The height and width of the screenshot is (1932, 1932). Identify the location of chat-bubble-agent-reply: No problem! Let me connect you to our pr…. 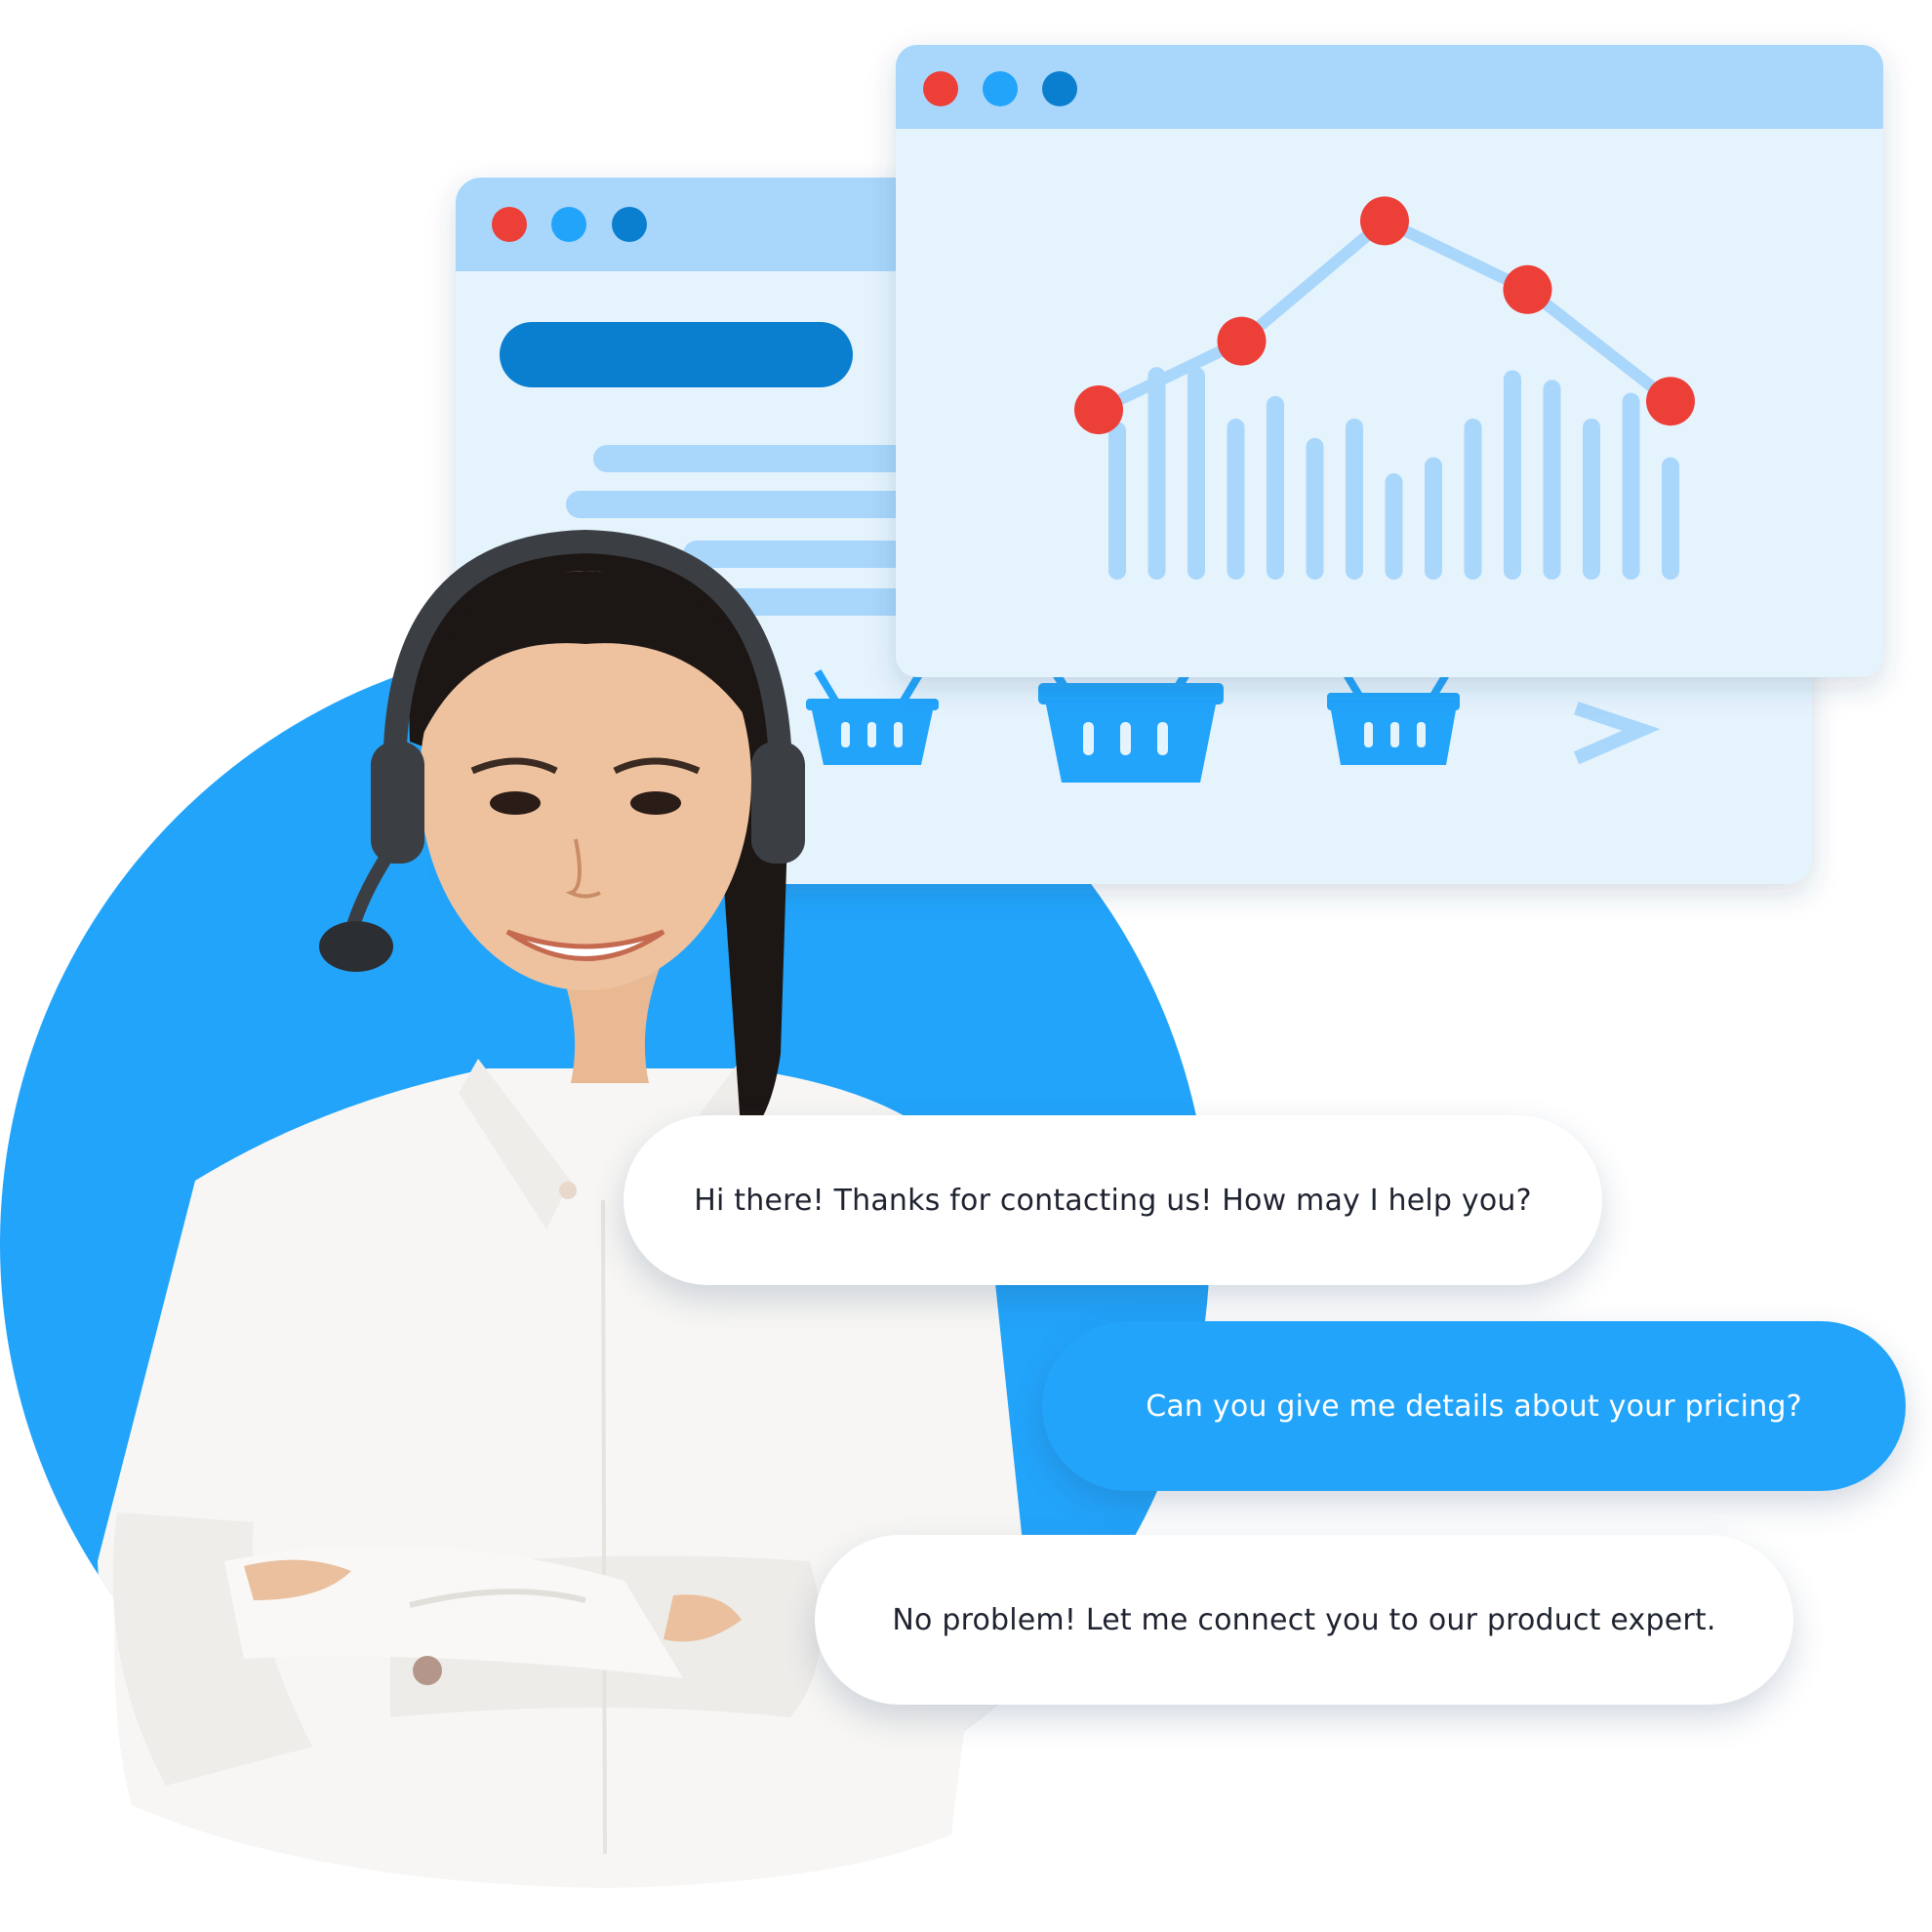
(1304, 1620).